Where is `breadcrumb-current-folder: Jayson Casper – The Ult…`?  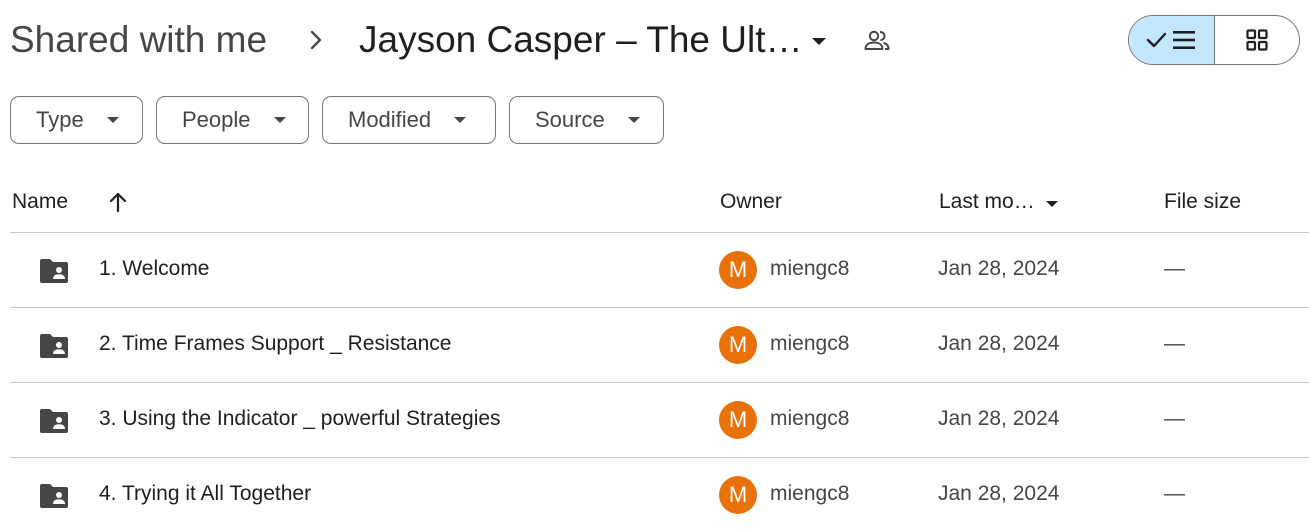 breadcrumb-current-folder: Jayson Casper – The Ult… is located at coordinates (581, 40).